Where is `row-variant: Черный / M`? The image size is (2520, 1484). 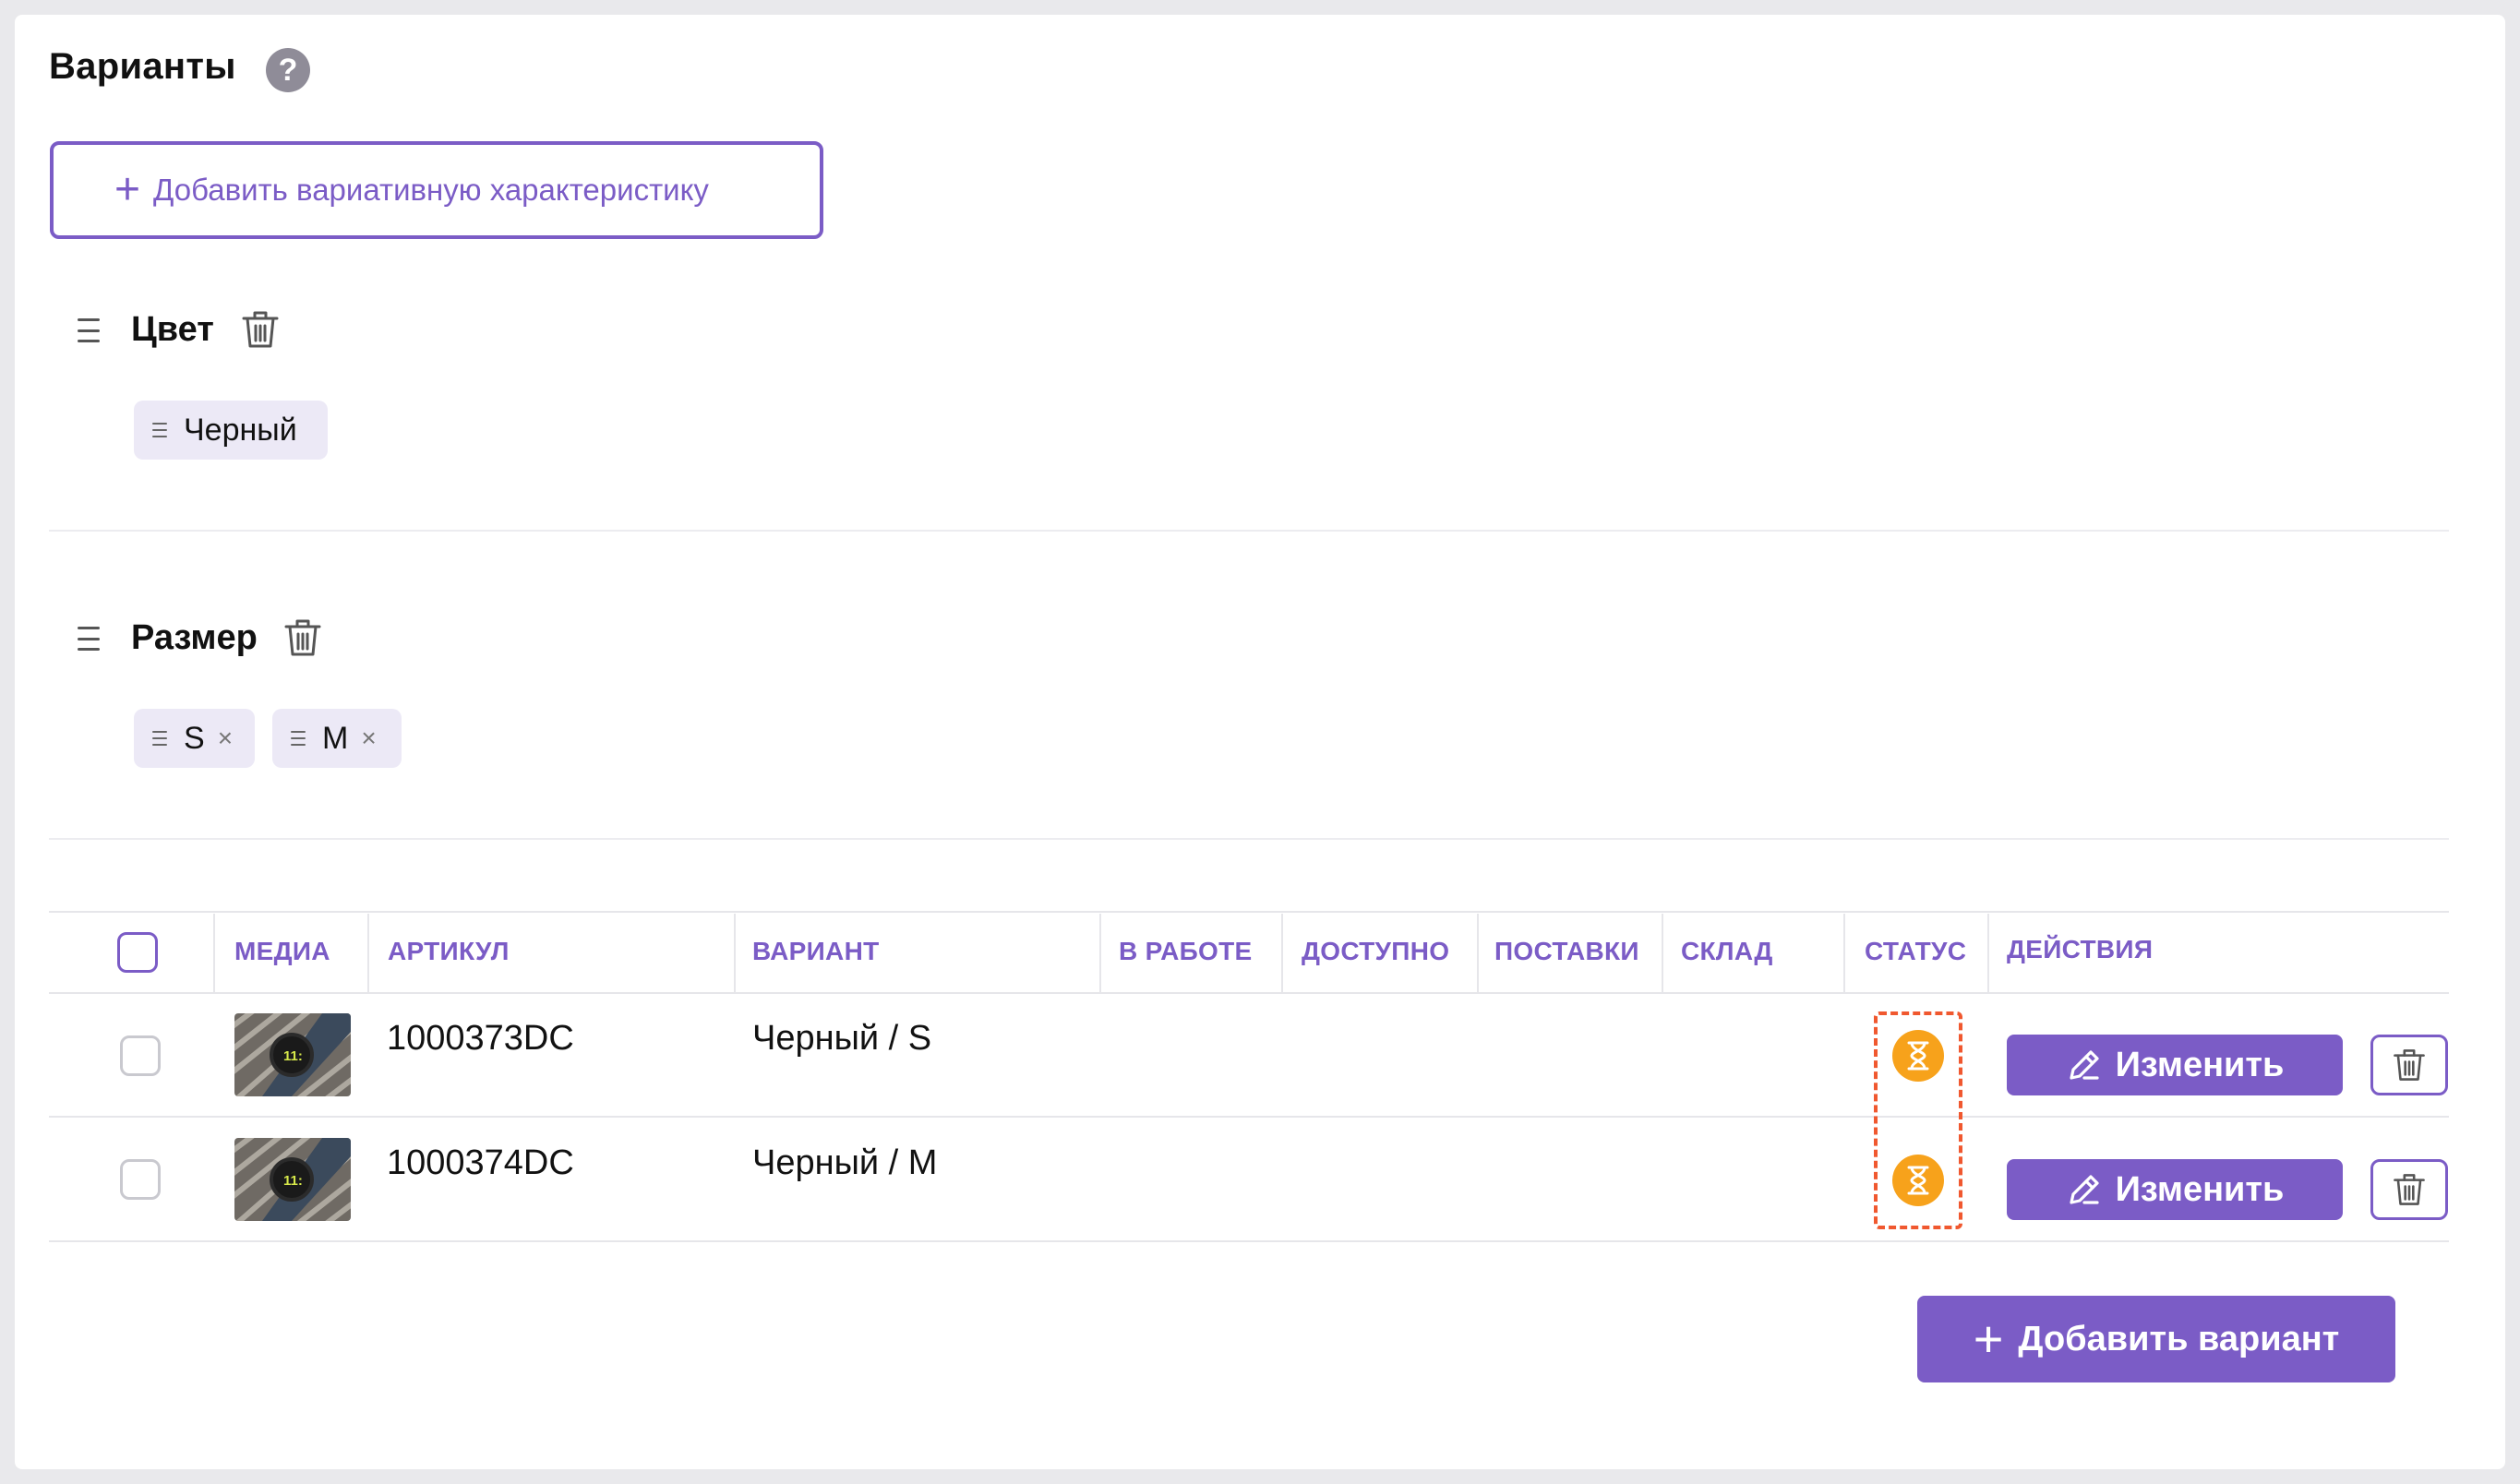
row-variant: Черный / M is located at coordinates (845, 1162).